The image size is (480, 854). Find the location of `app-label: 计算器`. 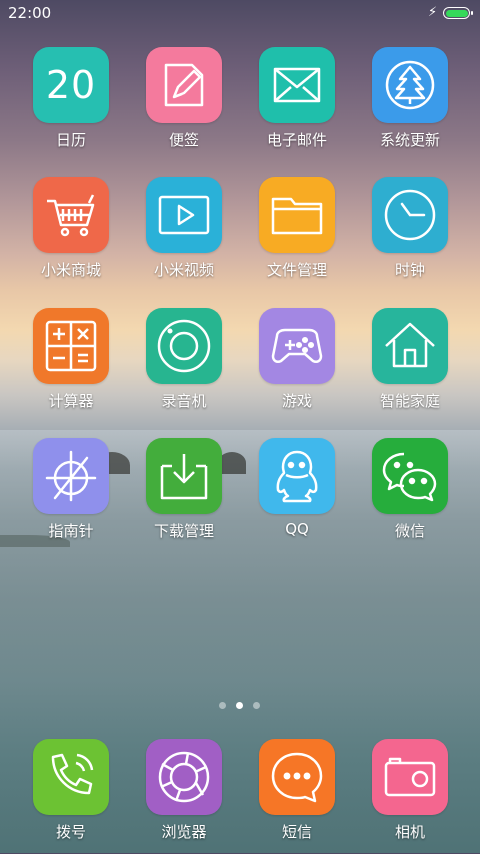

app-label: 计算器 is located at coordinates (71, 401).